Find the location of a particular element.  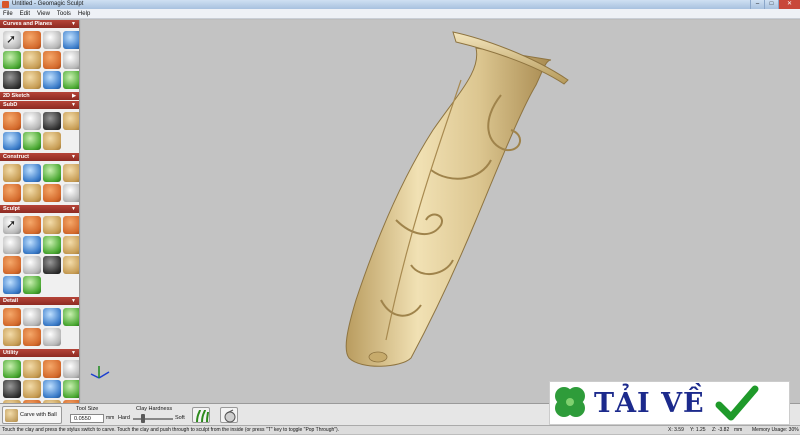

subd-fold-icon is located at coordinates (32, 141).